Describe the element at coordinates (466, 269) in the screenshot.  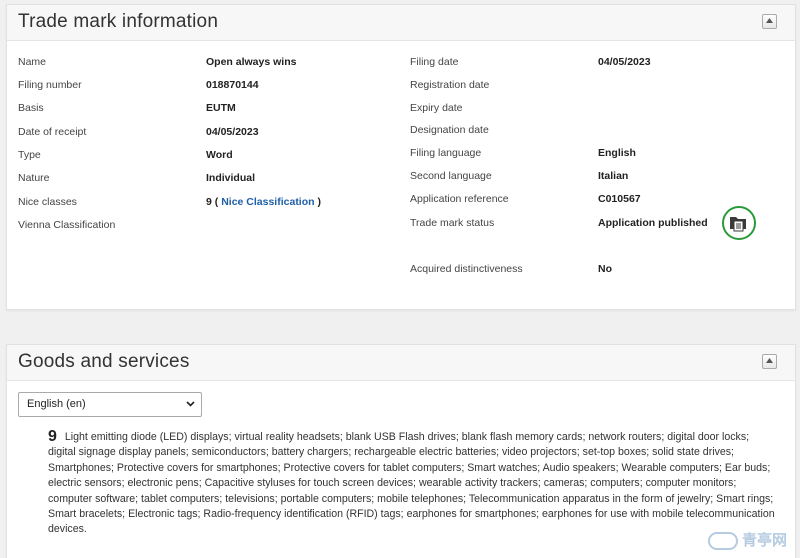
I see `acquired-distinctiveness-label: Acquired distinctiveness` at that location.